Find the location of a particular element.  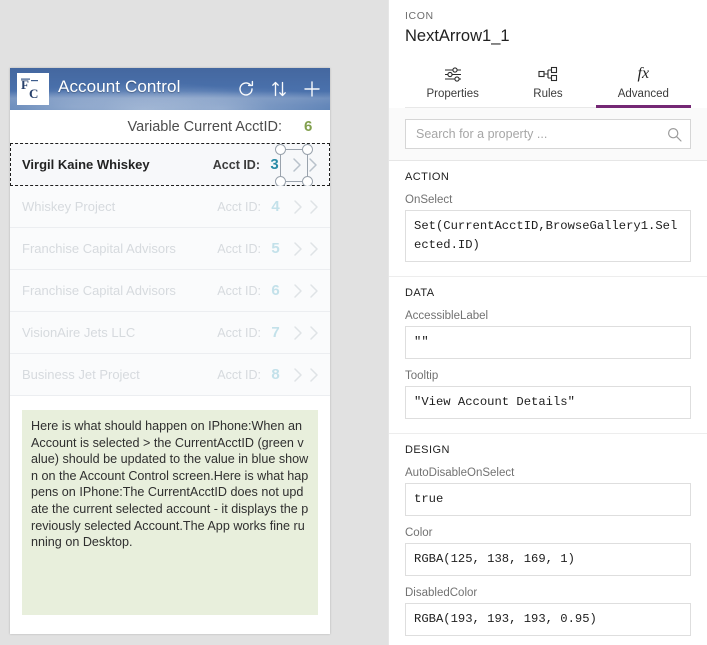

tab-advanced-label: Advanced is located at coordinates (643, 94).